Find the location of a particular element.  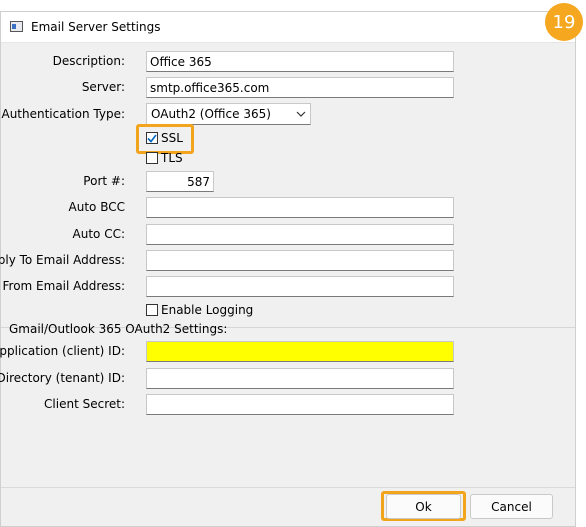

enable-logging-checkbox is located at coordinates (152, 310).